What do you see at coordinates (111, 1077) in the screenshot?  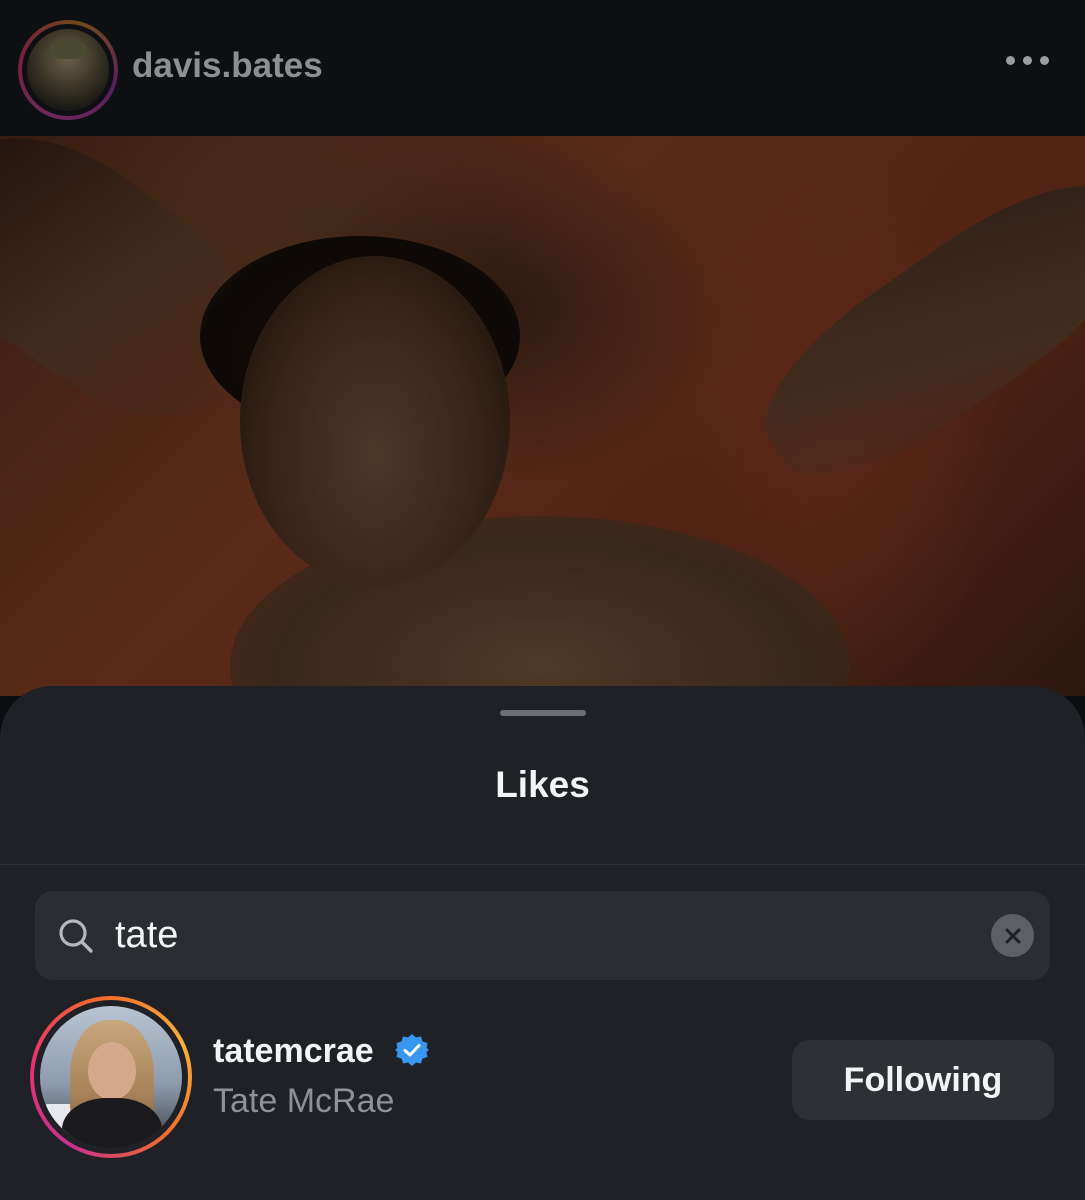 I see `avatar` at bounding box center [111, 1077].